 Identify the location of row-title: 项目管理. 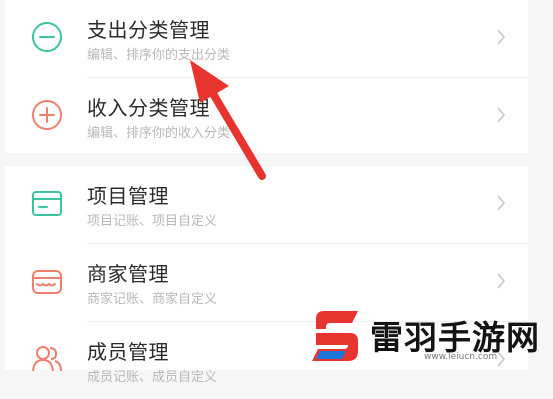
(128, 196).